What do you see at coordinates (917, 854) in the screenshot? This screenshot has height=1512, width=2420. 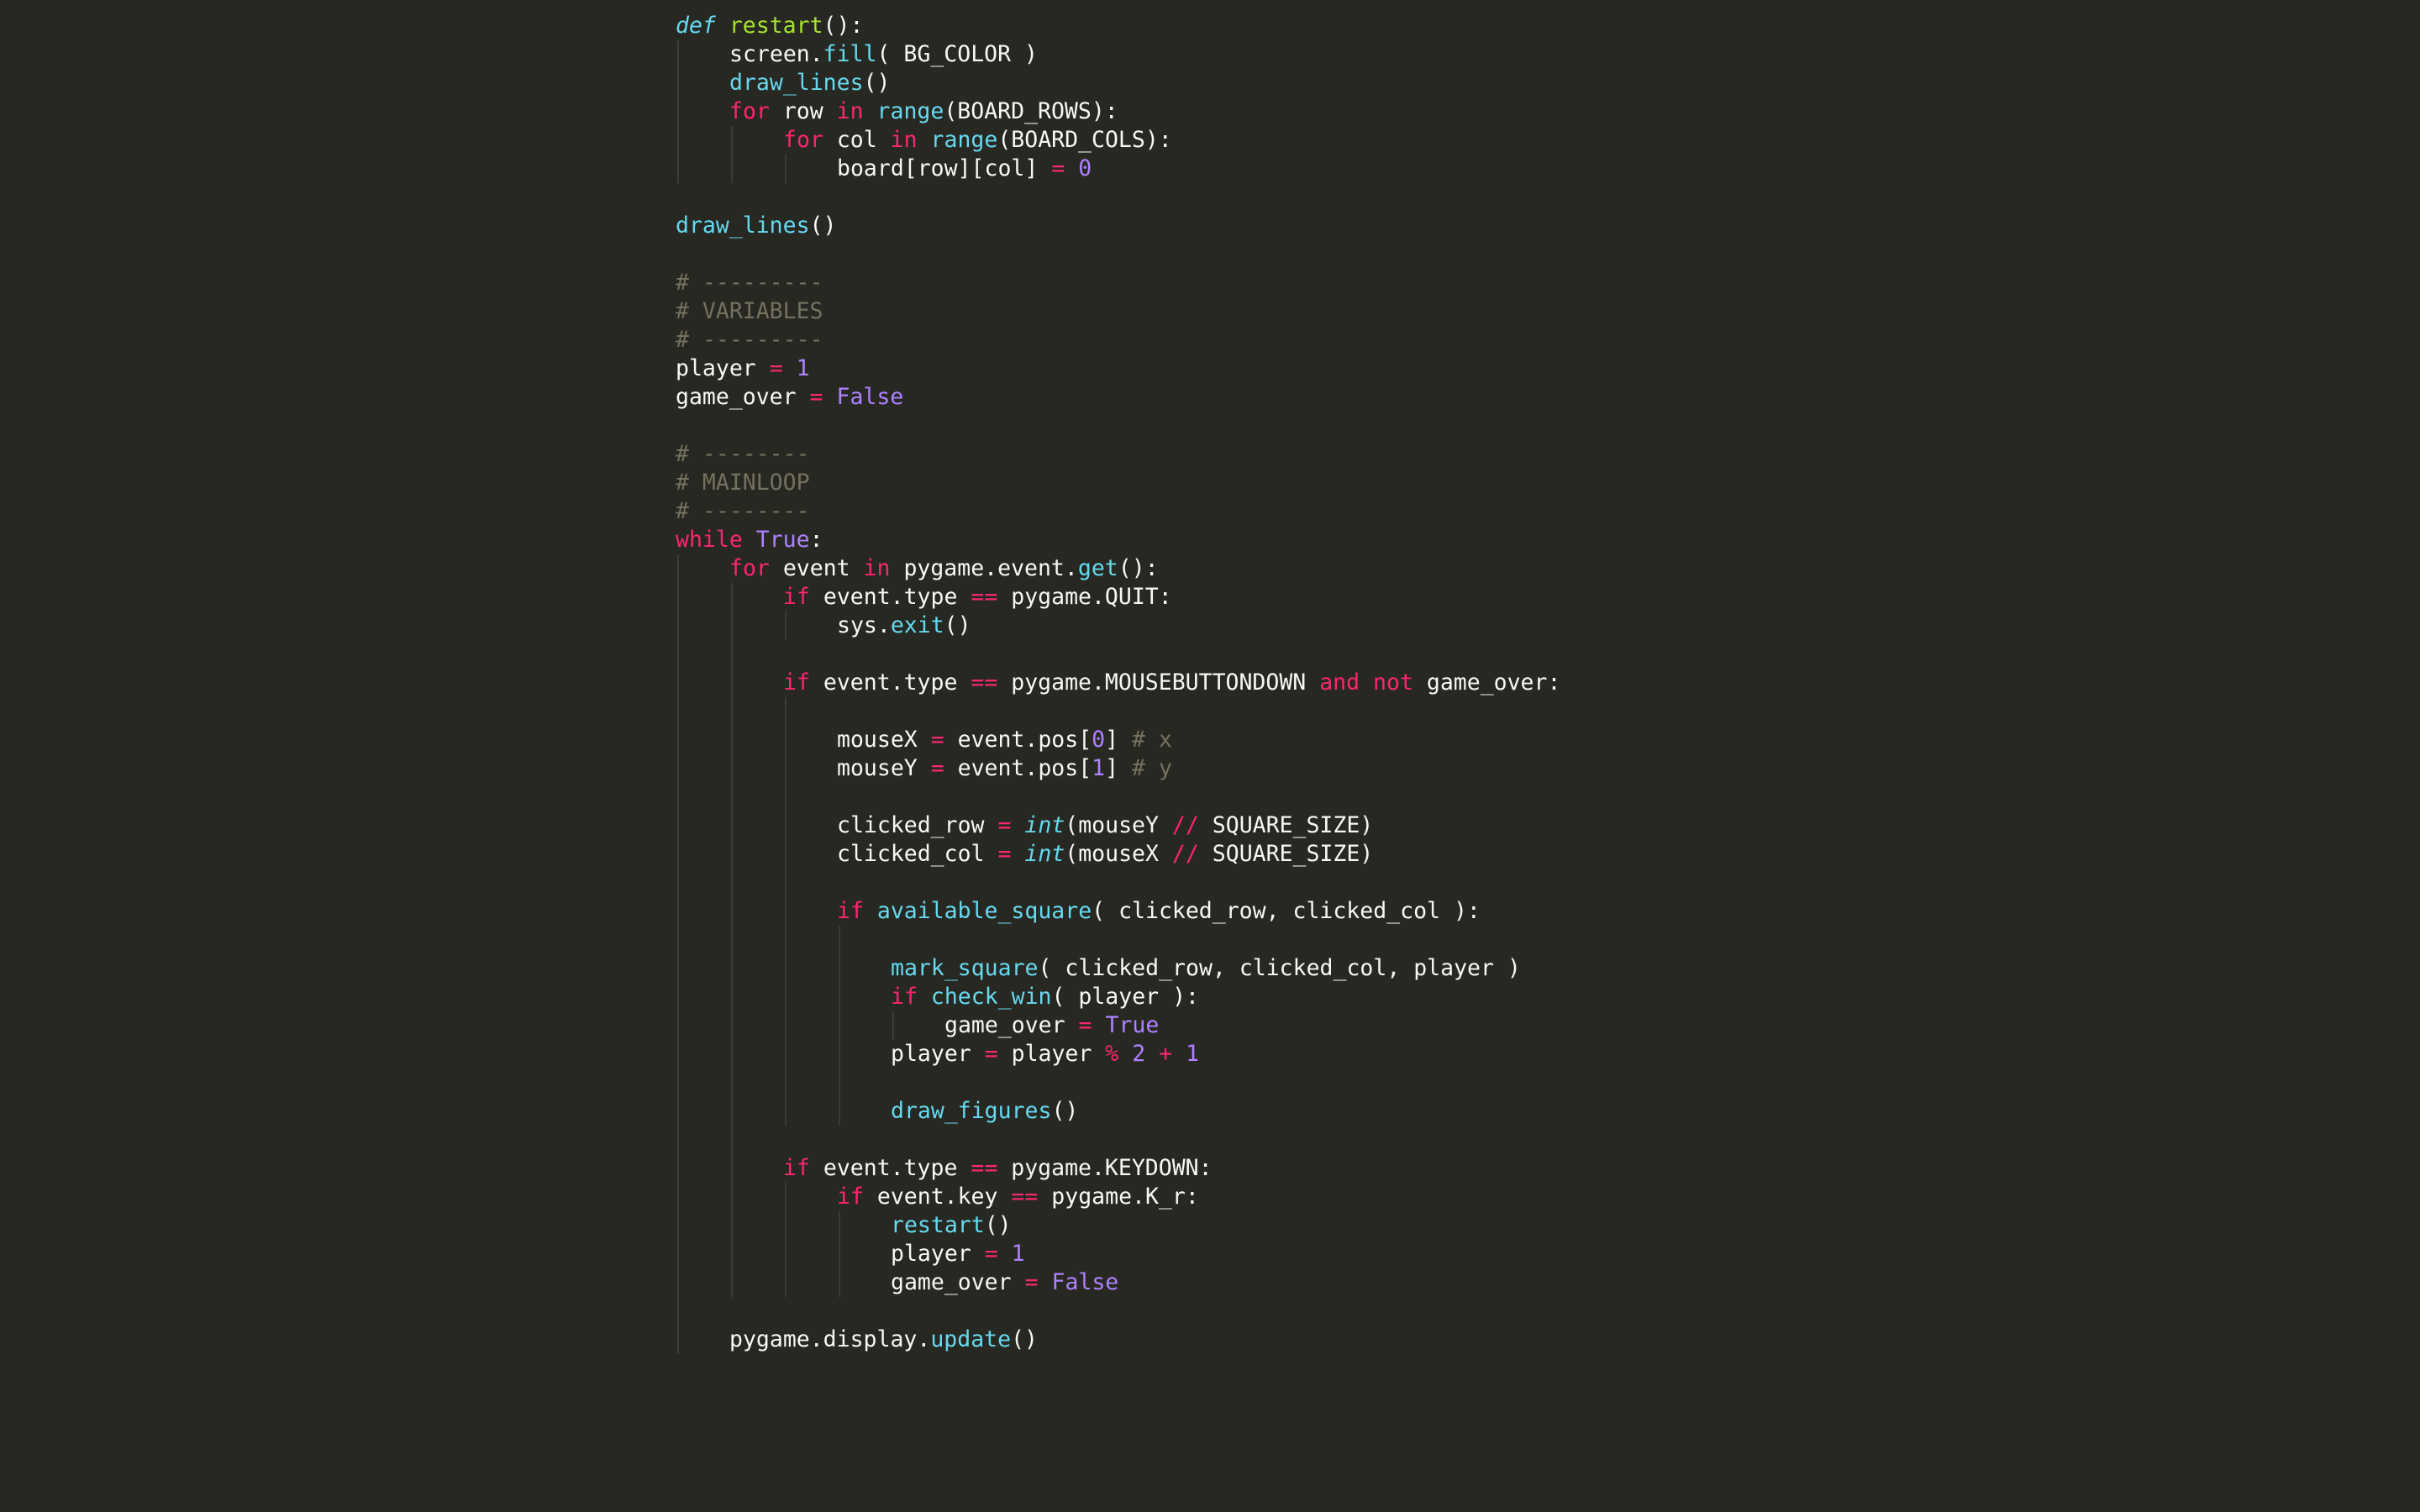 I see `code-token: clicked_col` at bounding box center [917, 854].